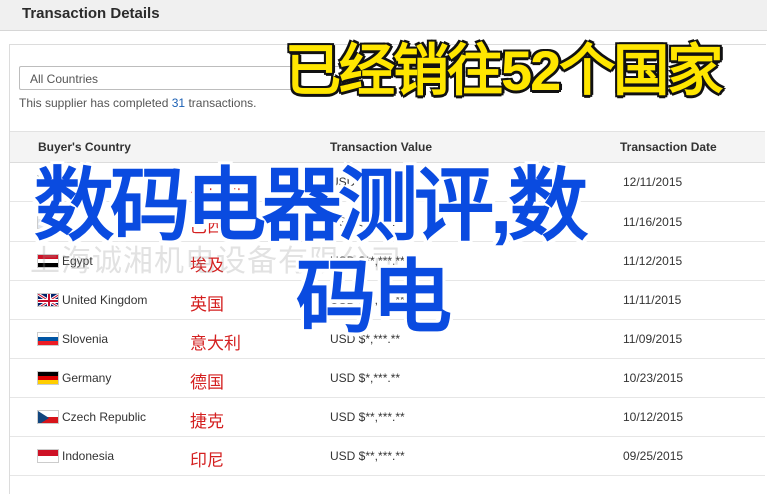 This screenshot has height=494, width=767. What do you see at coordinates (365, 378) in the screenshot?
I see `transaction-value: USD $*,***.**` at bounding box center [365, 378].